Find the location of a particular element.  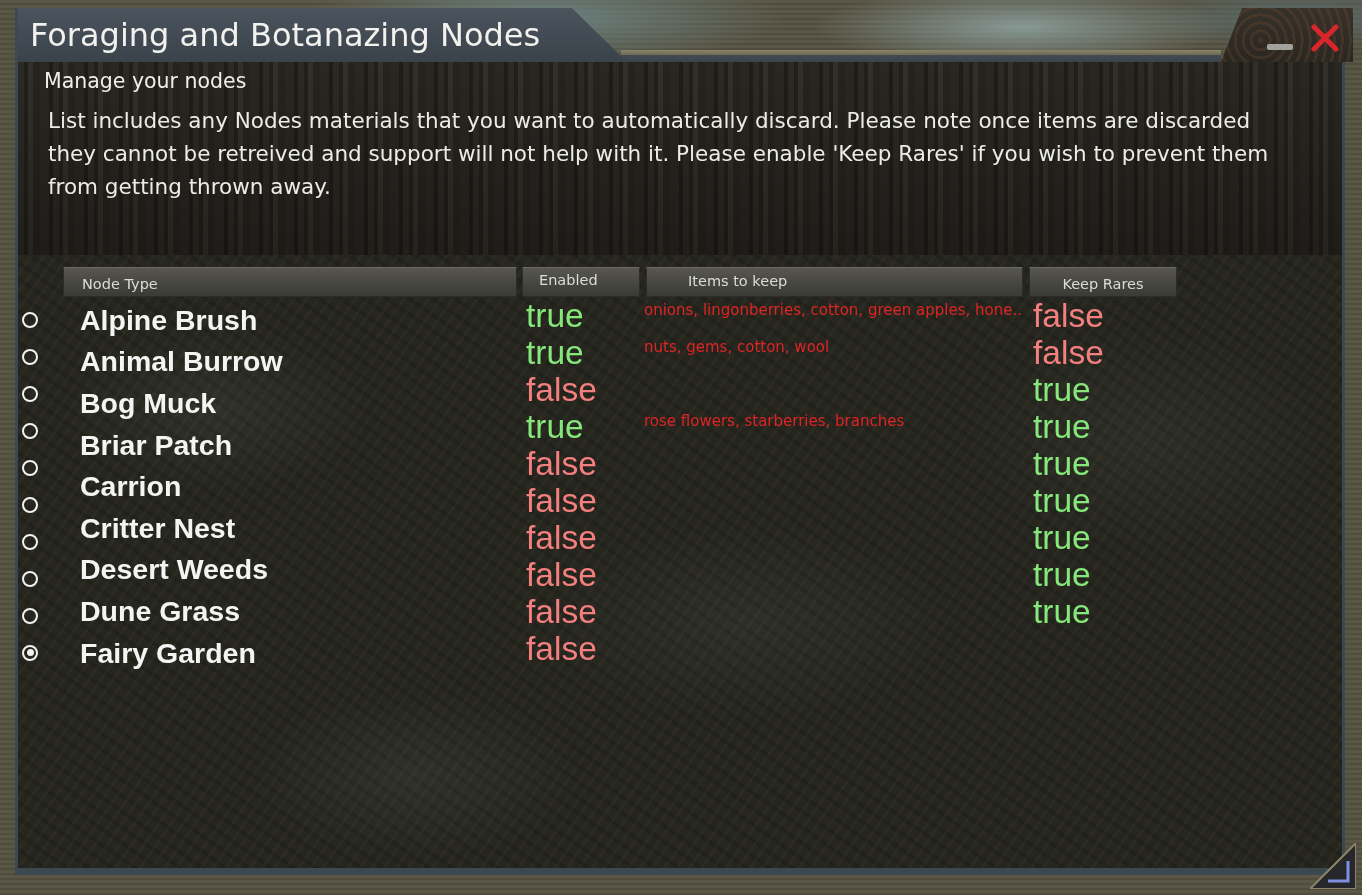

node-name: Animal Burrow is located at coordinates (181, 361).